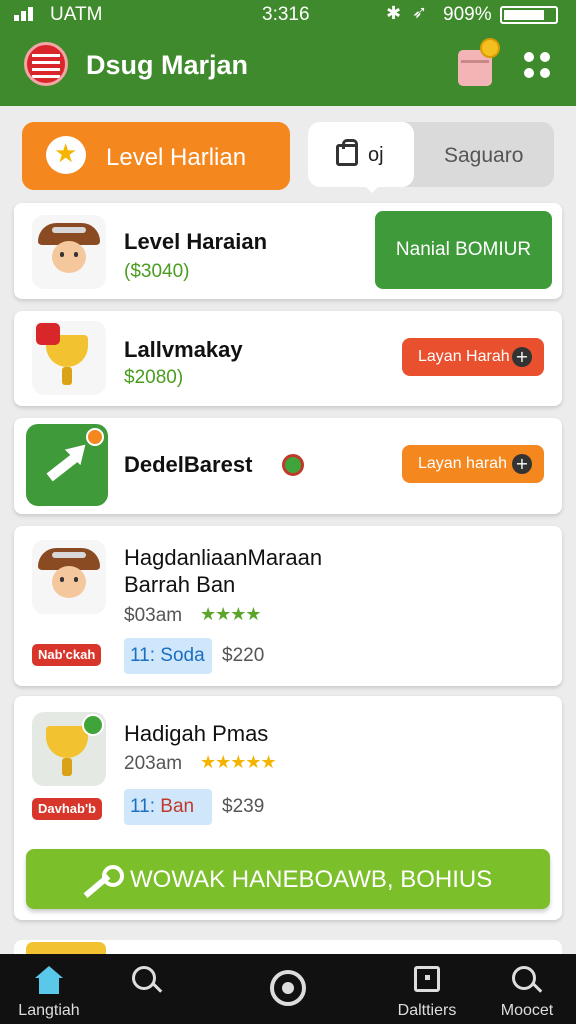  Describe the element at coordinates (243, 655) in the screenshot. I see `item-amount: $220` at that location.